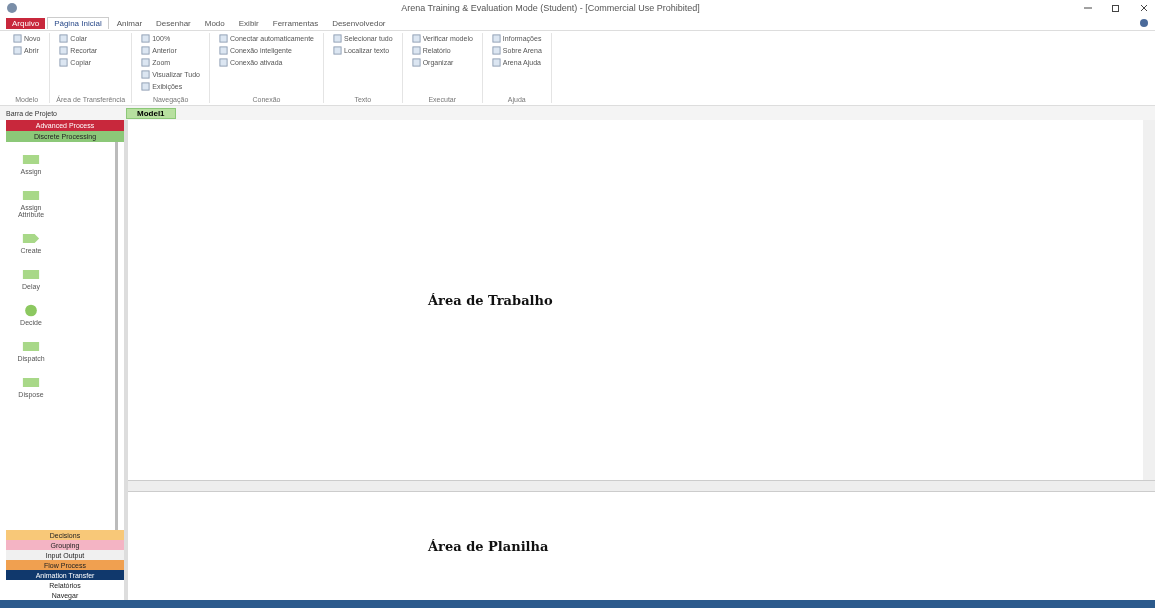  Describe the element at coordinates (359, 23) in the screenshot. I see `ribbon-tab: Desenvolvedor` at that location.